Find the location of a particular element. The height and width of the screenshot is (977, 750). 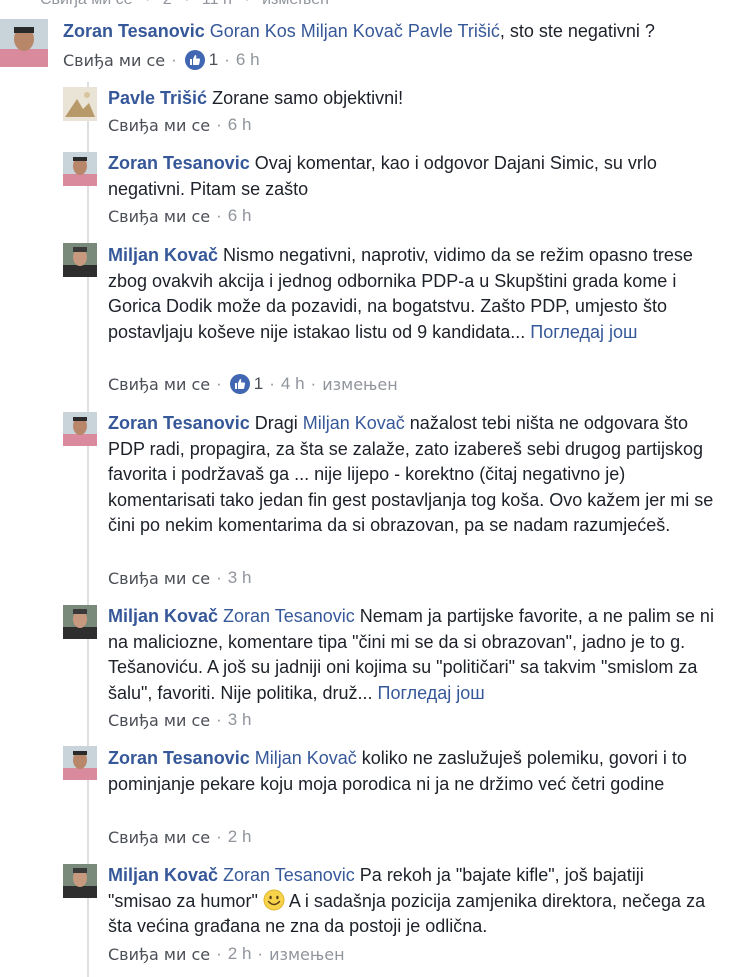

comment-author: Pavle Trišić is located at coordinates (157, 98).